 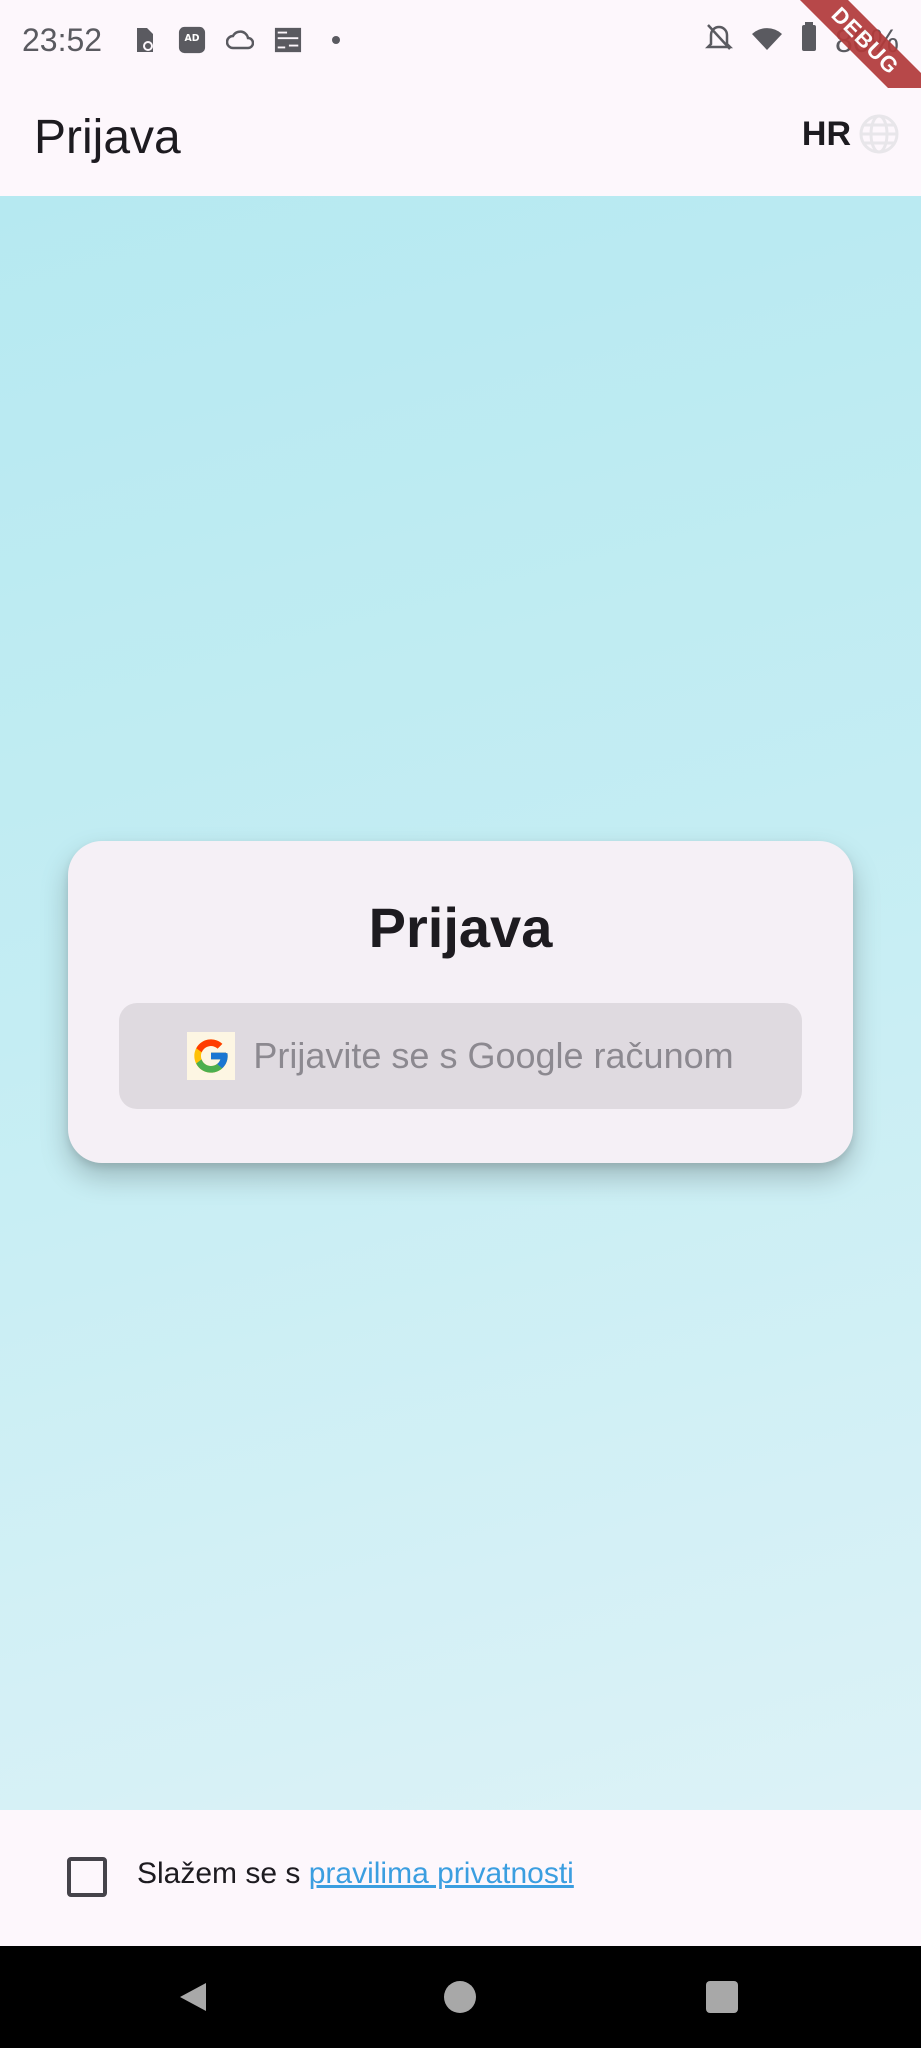 I want to click on dot-icon, so click(x=336, y=40).